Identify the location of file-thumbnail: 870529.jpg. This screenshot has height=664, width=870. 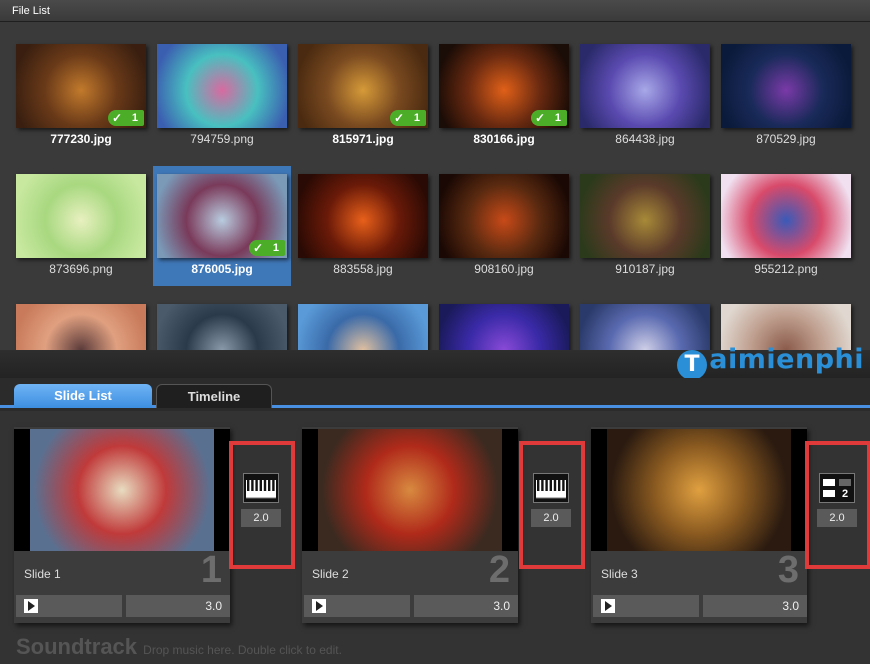
(786, 96).